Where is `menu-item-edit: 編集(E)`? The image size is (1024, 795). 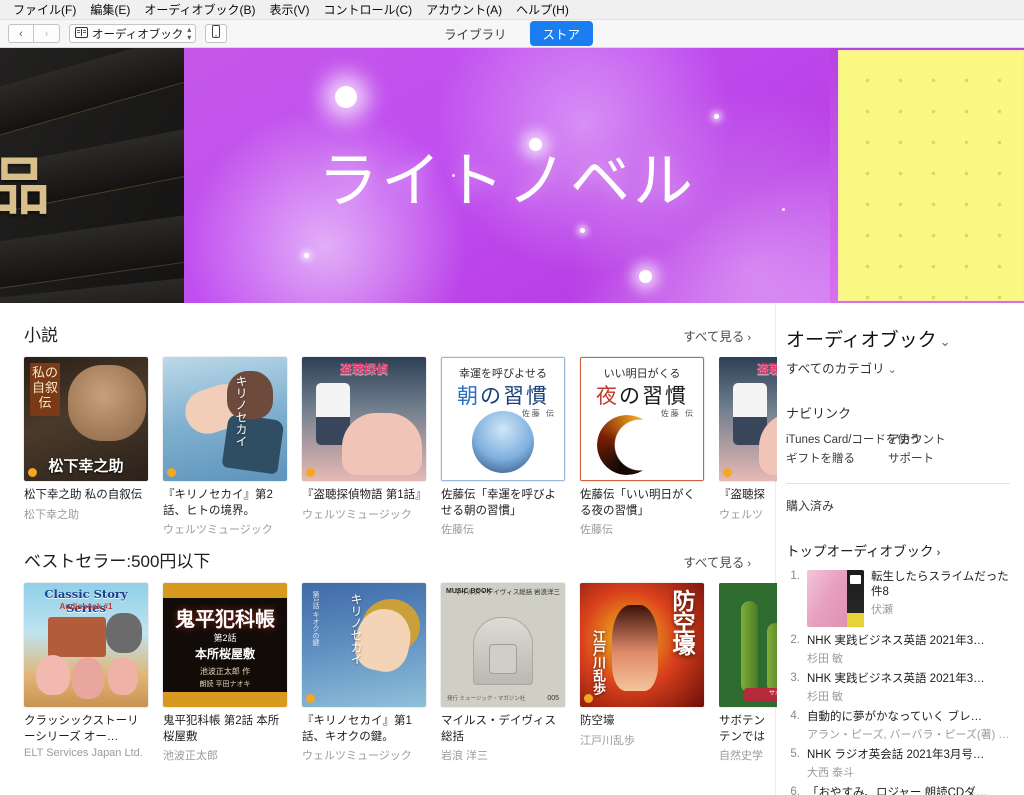 menu-item-edit: 編集(E) is located at coordinates (110, 10).